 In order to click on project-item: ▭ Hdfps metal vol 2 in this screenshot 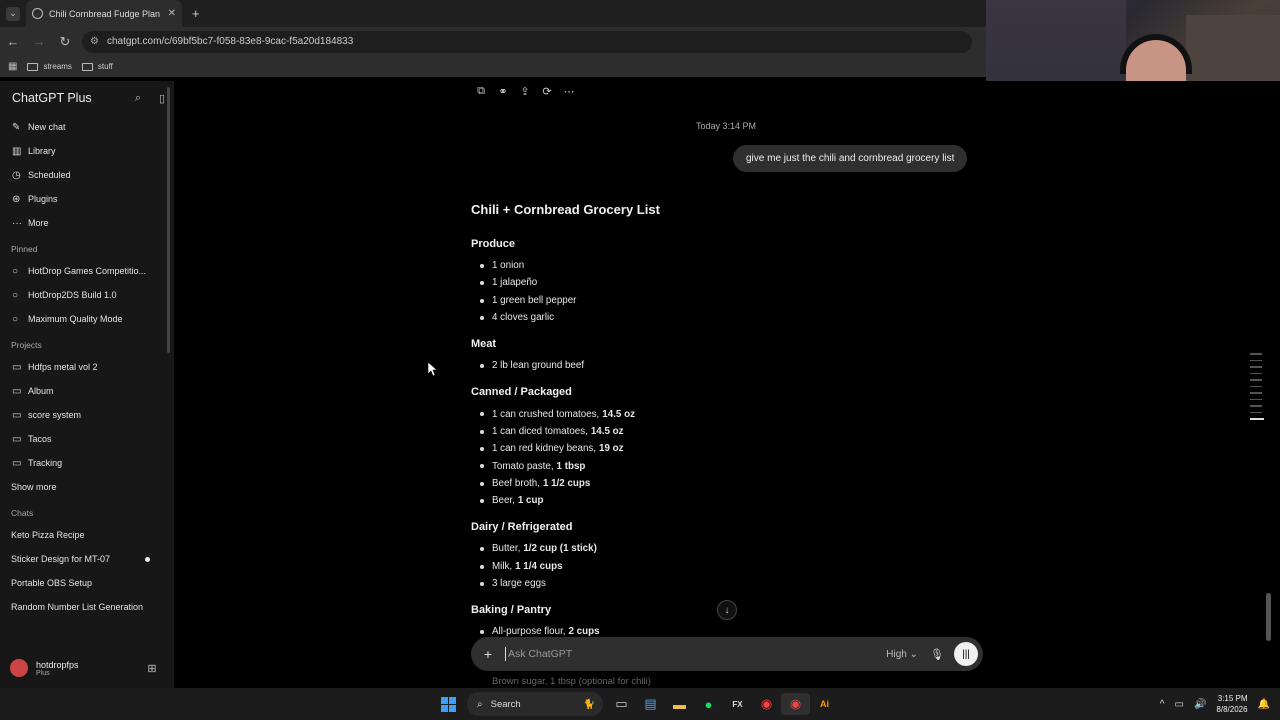, I will do `click(87, 367)`.